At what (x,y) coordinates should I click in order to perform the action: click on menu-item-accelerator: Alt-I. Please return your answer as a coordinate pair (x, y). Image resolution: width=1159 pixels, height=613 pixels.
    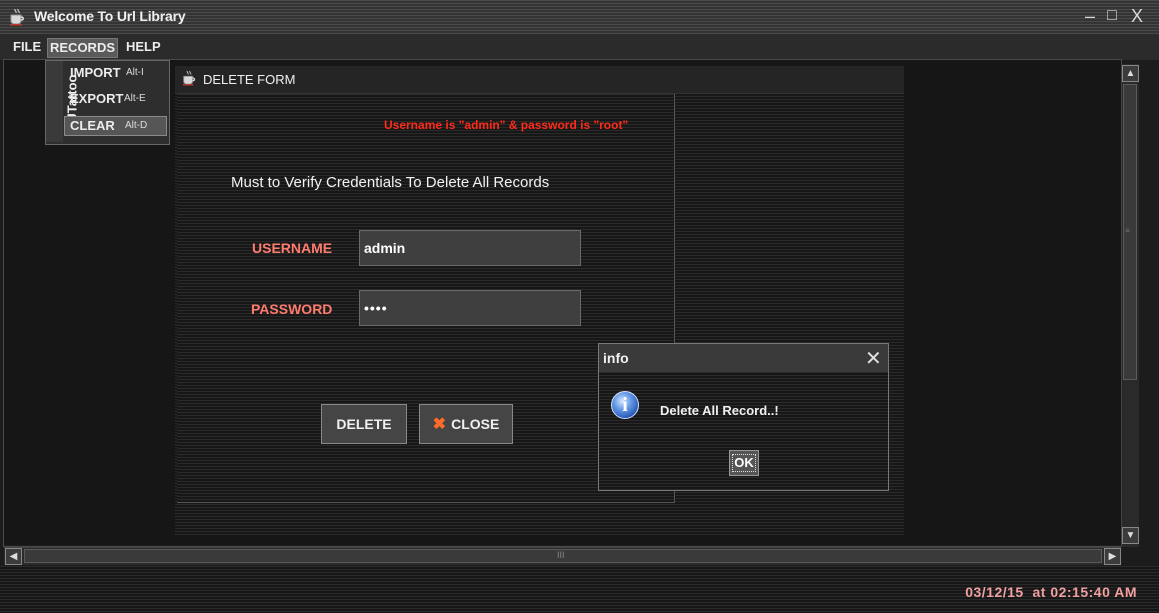
    Looking at the image, I should click on (135, 72).